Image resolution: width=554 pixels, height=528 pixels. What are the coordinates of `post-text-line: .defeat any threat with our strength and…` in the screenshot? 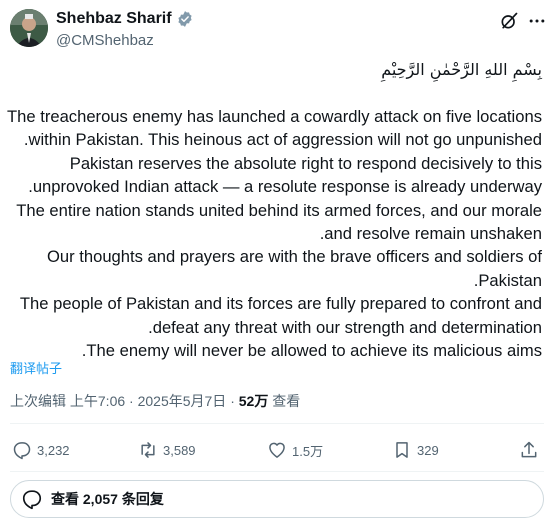 It's located at (345, 327).